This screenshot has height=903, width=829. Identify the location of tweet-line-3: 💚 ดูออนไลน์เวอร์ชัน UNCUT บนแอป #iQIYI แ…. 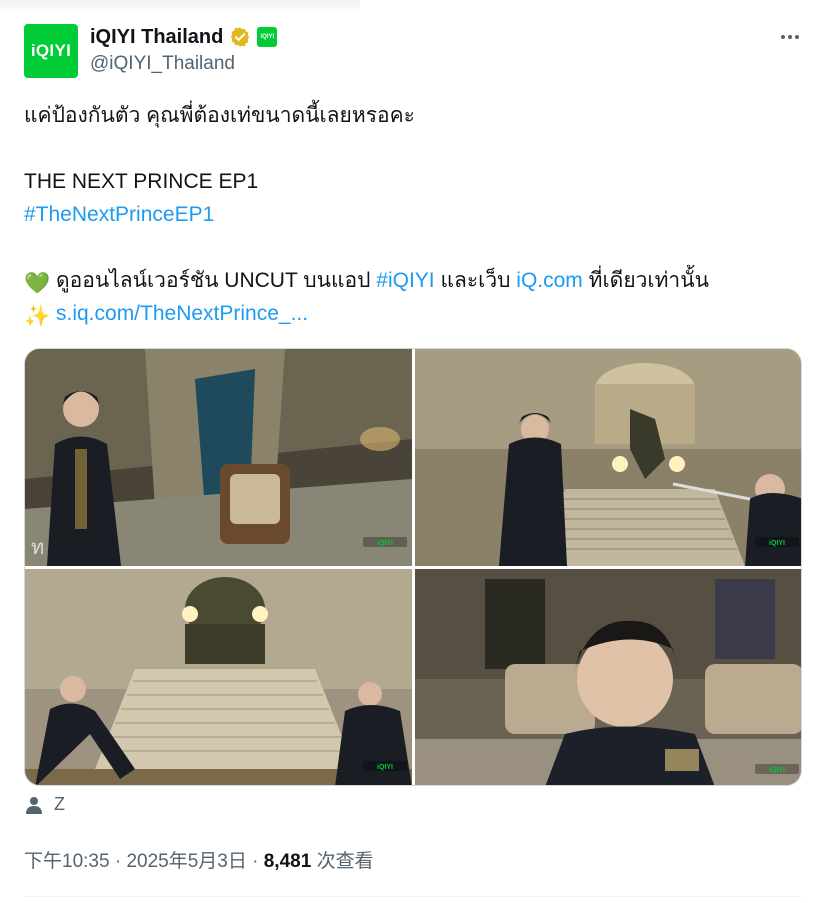
(366, 282).